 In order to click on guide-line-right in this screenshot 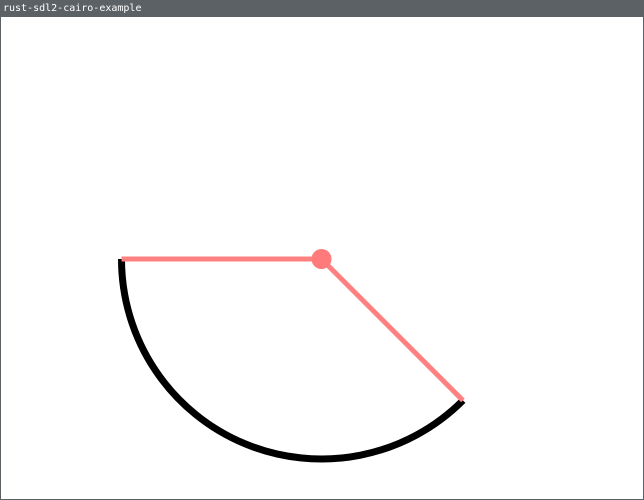, I will do `click(392, 330)`.